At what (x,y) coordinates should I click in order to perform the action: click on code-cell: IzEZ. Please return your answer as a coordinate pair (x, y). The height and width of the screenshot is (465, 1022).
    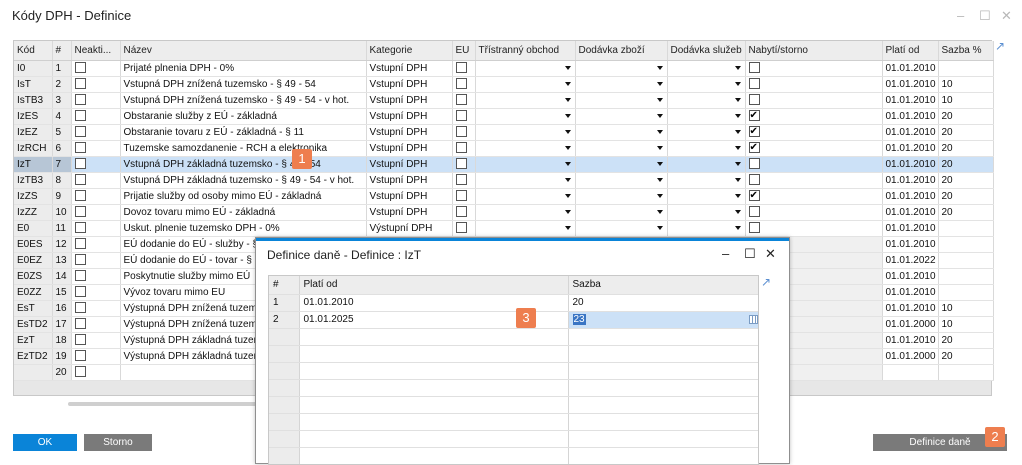
    Looking at the image, I should click on (33, 132).